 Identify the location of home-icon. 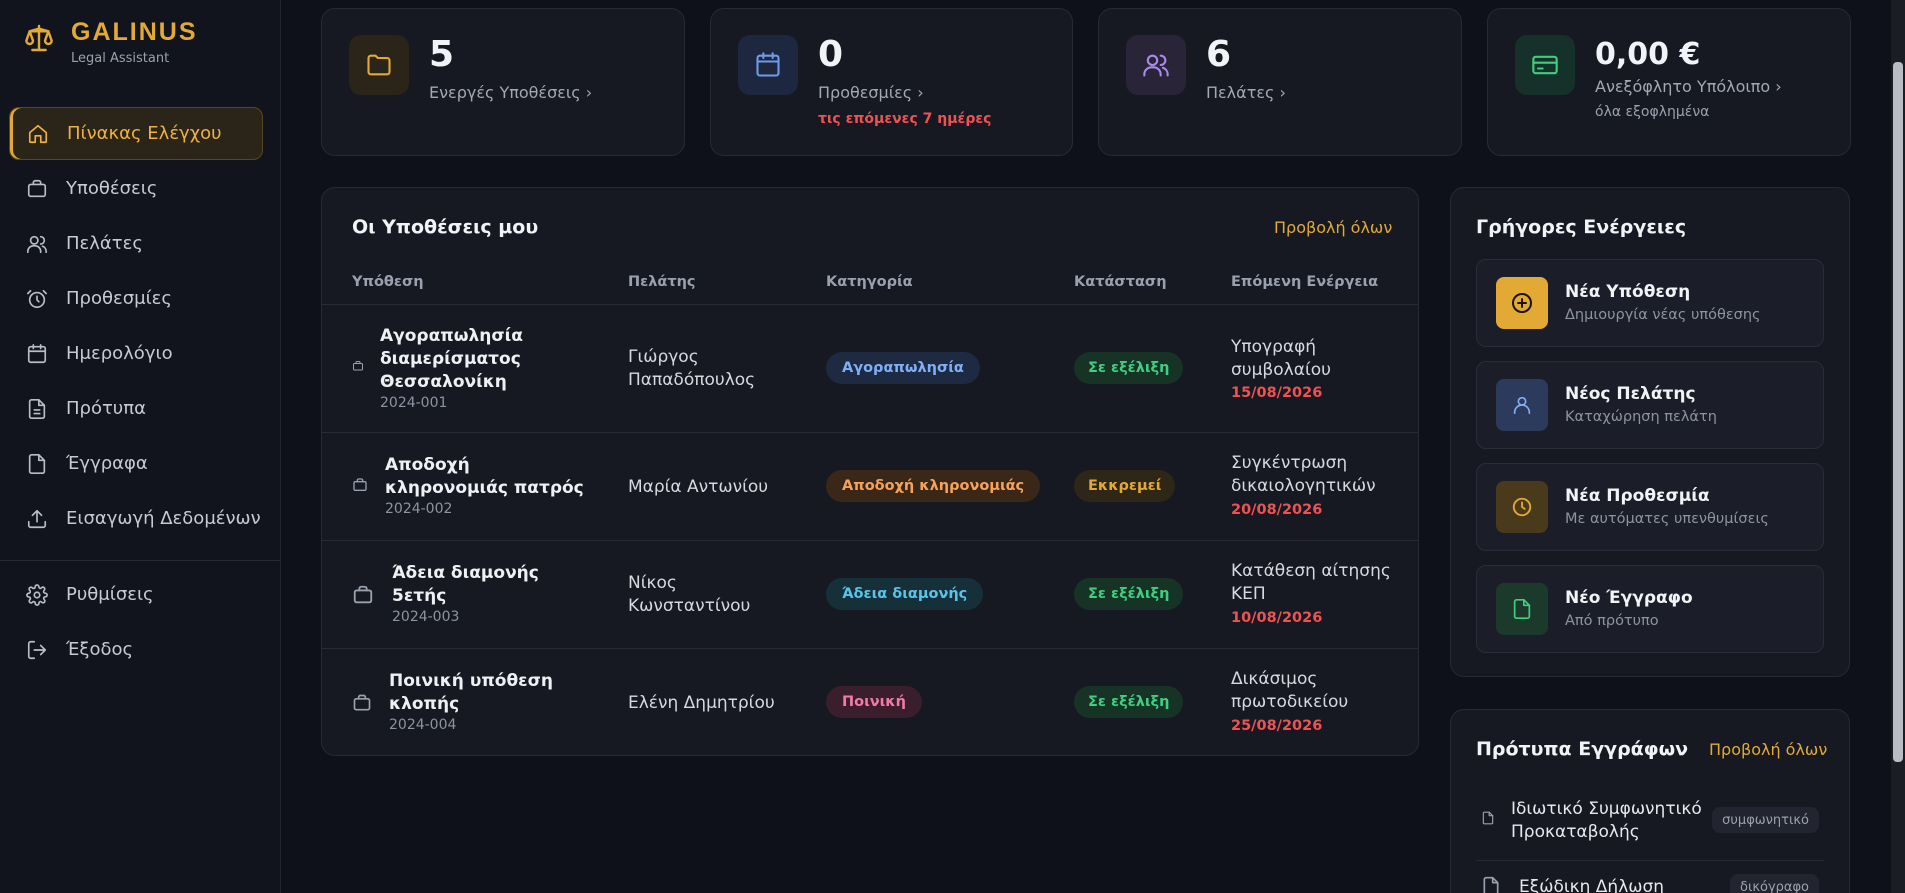
(38, 134).